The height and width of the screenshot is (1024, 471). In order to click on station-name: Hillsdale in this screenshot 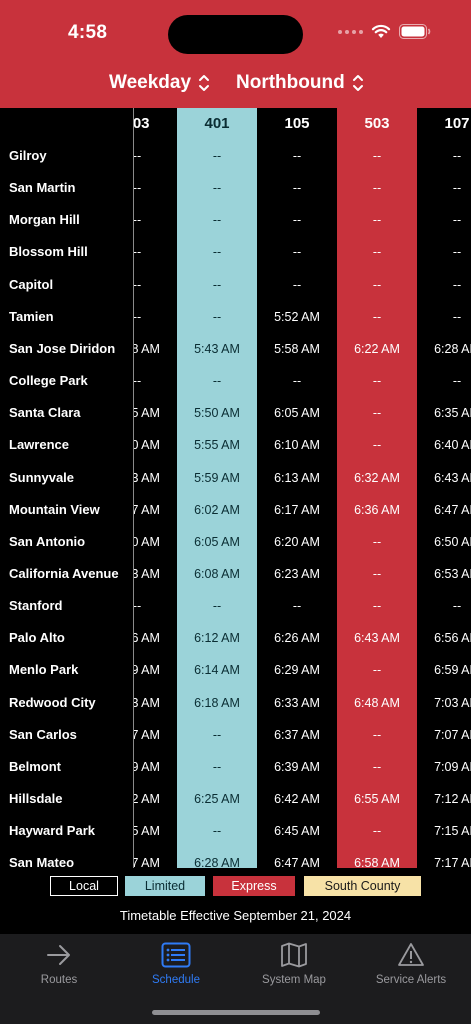, I will do `click(36, 798)`.